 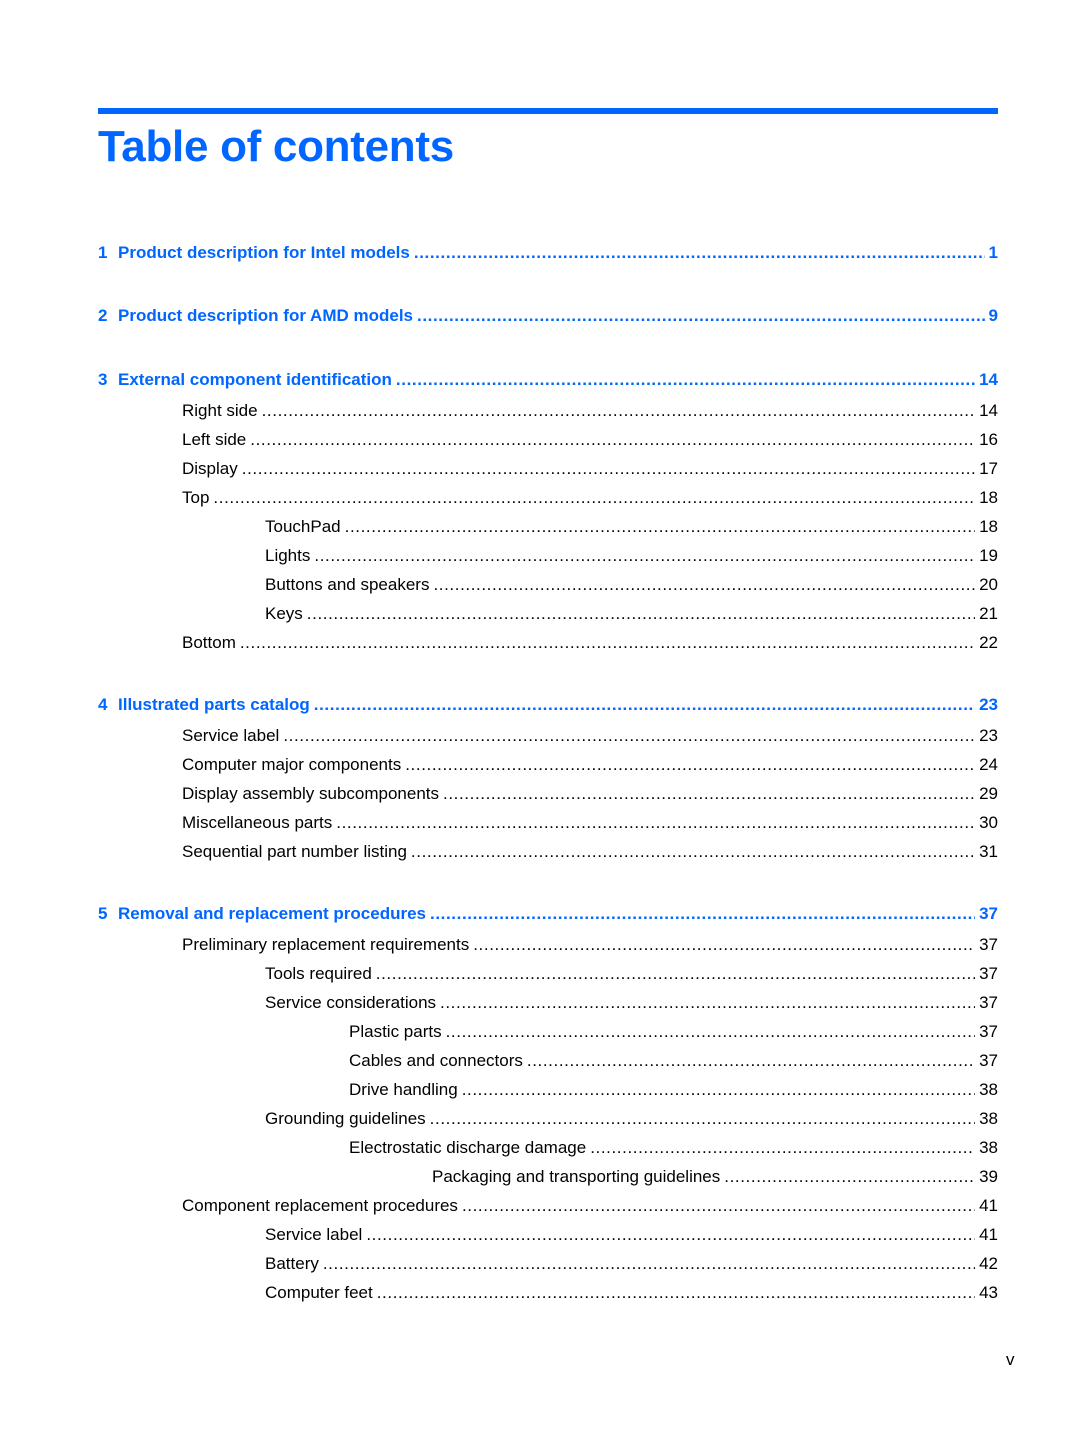 What do you see at coordinates (351, 1002) in the screenshot?
I see `toc-entry-label: Service considerations` at bounding box center [351, 1002].